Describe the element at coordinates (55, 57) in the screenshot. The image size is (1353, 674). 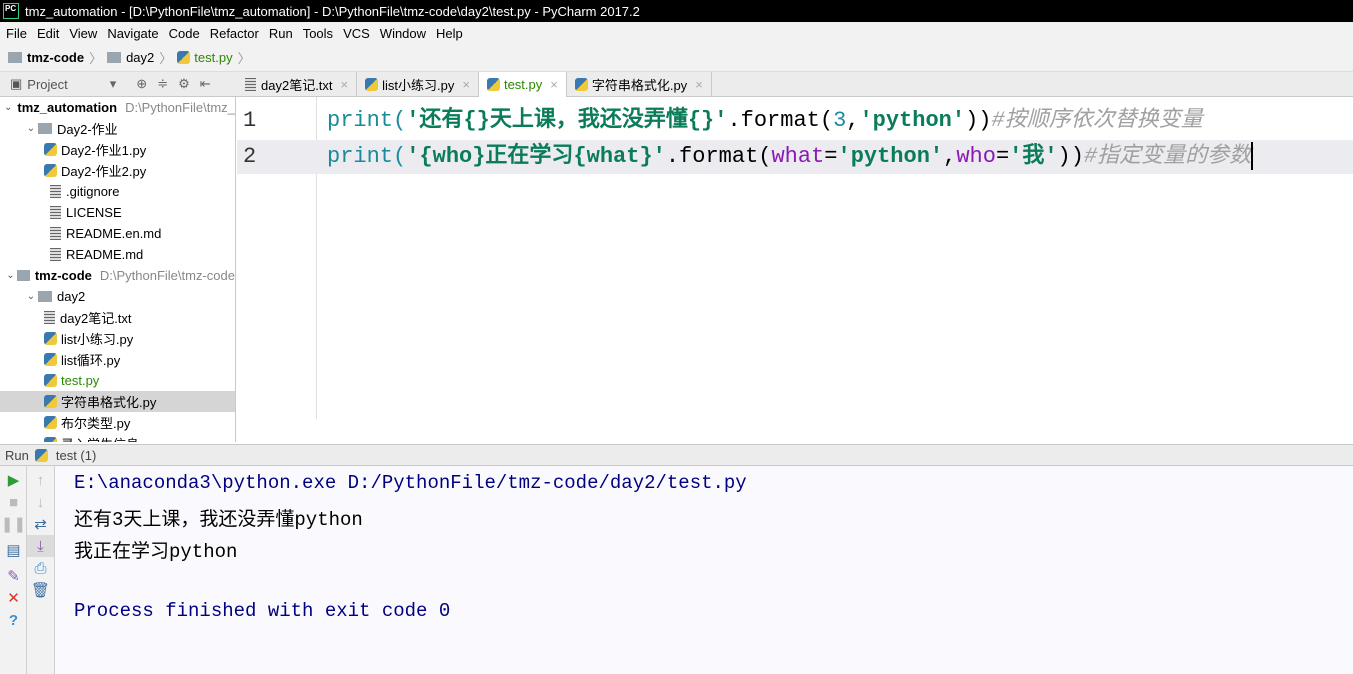
I see `breadcrumb-item: tmz-code` at that location.